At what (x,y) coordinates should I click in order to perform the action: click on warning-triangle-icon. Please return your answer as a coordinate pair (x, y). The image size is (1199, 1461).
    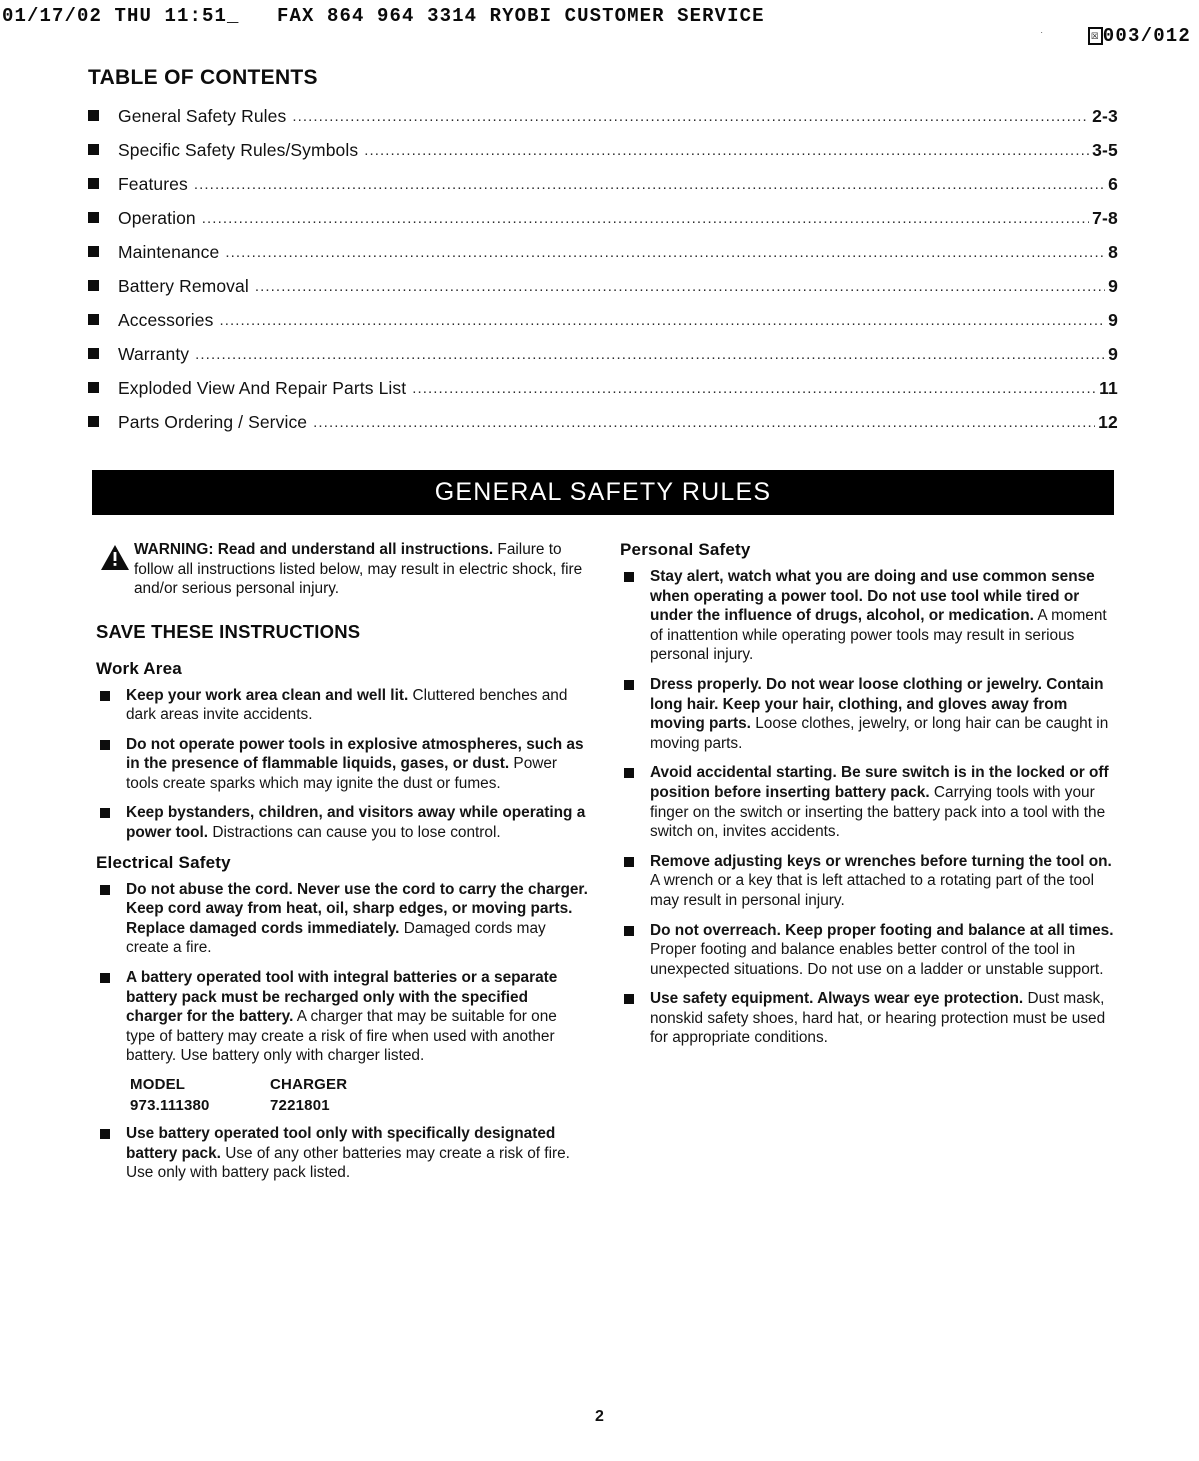
    Looking at the image, I should click on (115, 557).